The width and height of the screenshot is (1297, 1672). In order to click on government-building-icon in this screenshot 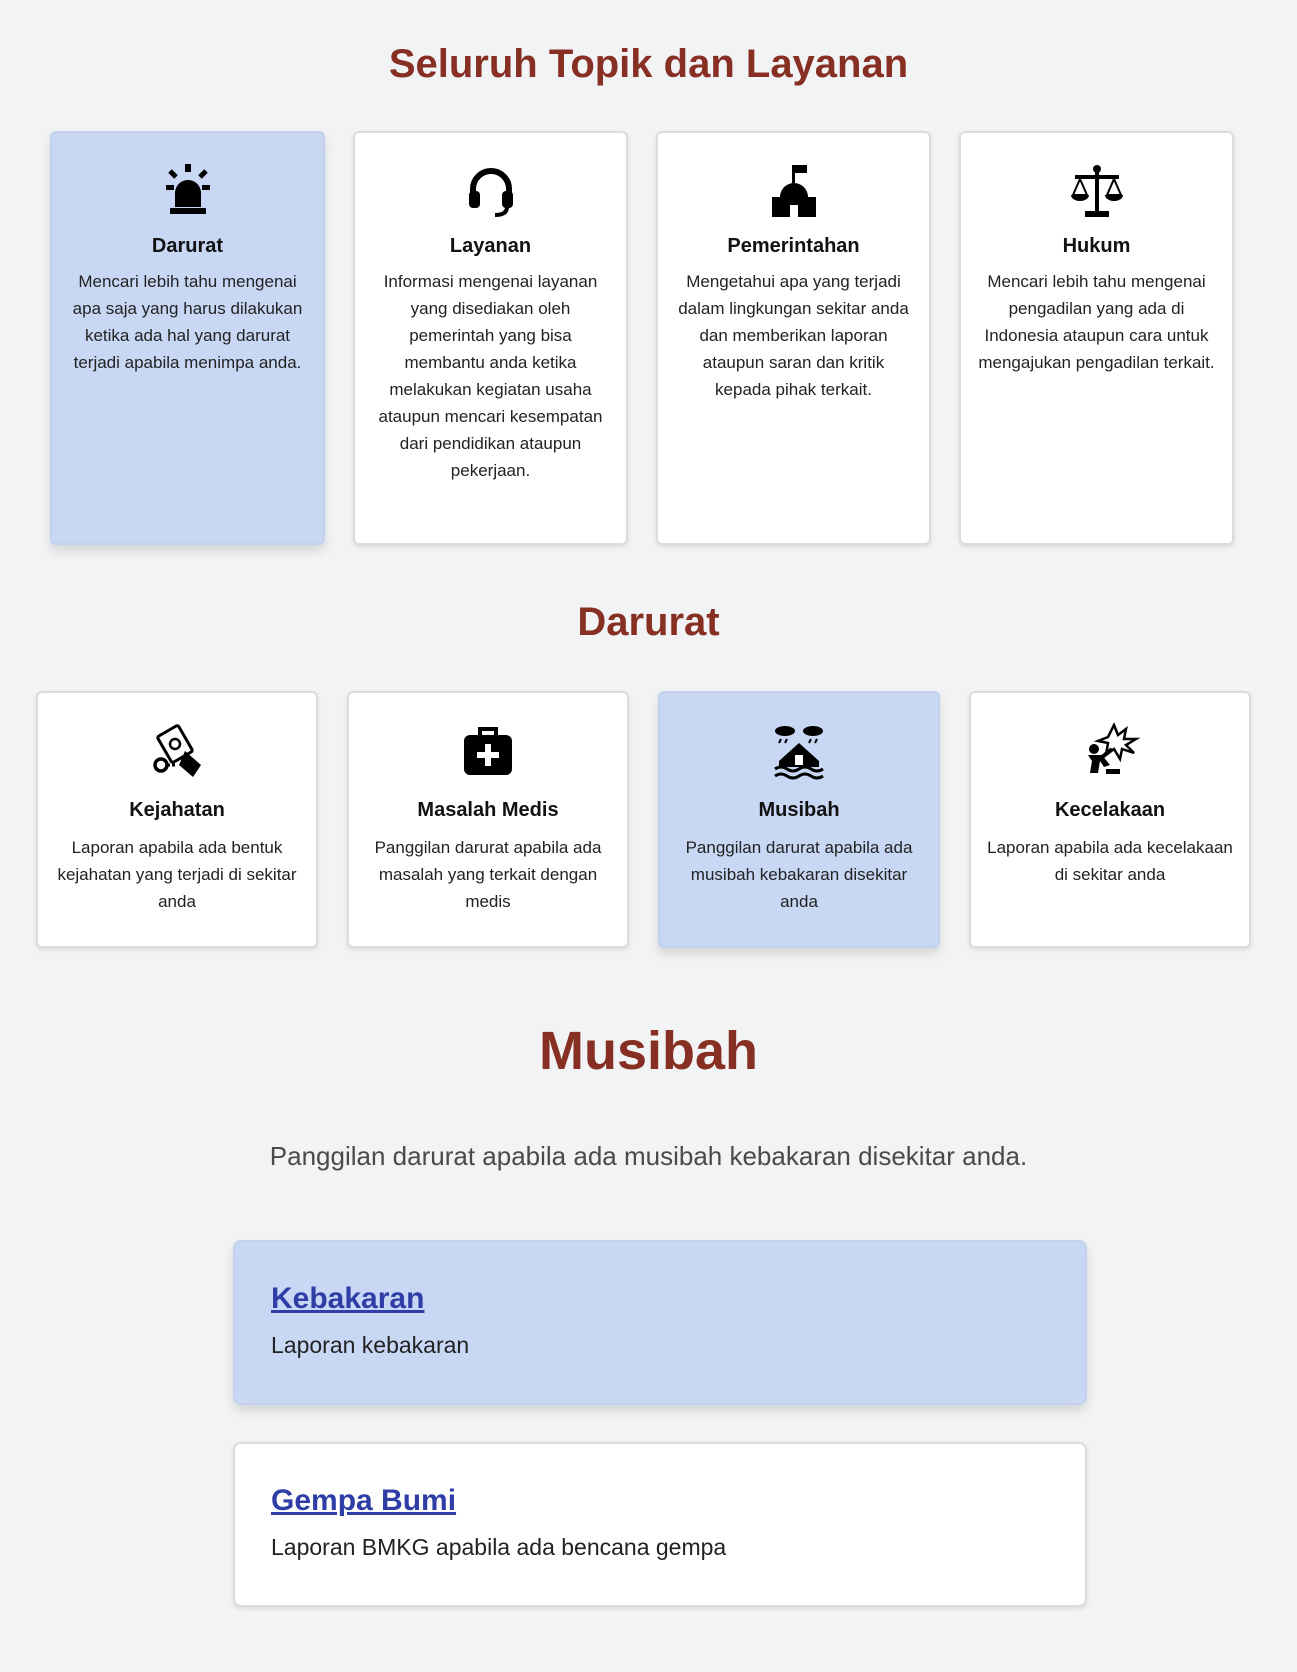, I will do `click(793, 191)`.